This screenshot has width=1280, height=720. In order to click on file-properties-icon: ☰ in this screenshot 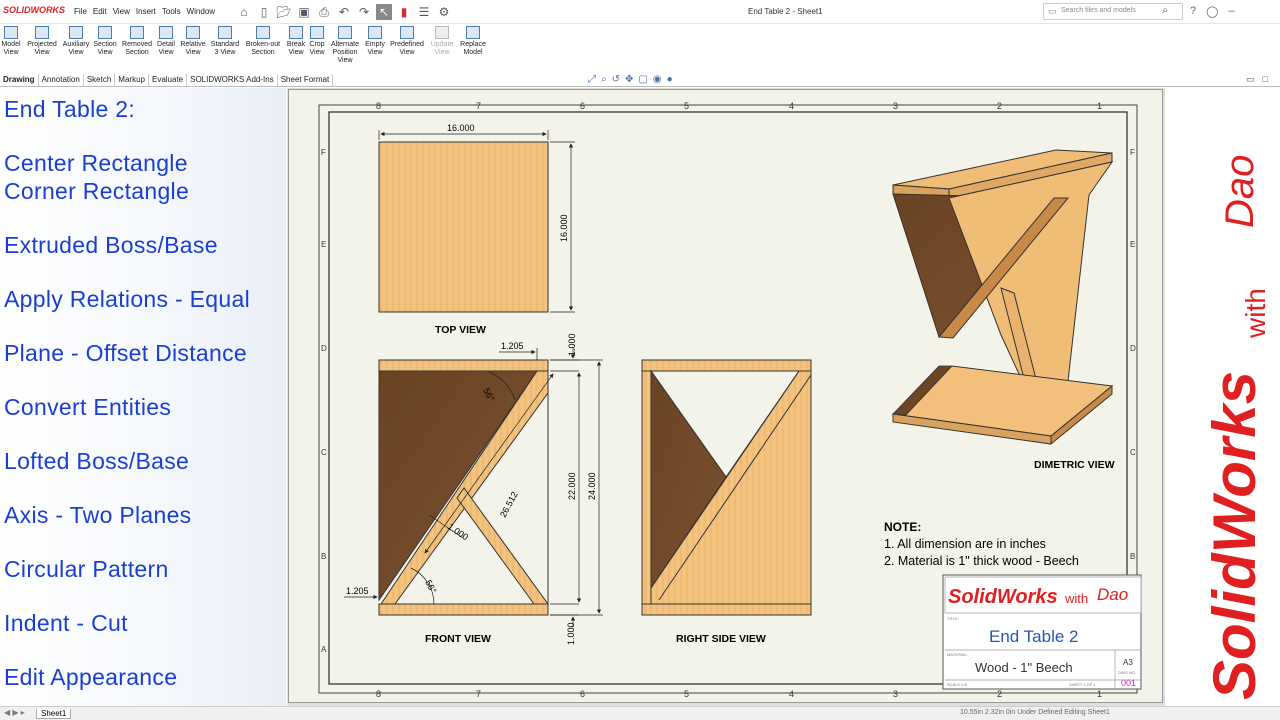, I will do `click(424, 12)`.